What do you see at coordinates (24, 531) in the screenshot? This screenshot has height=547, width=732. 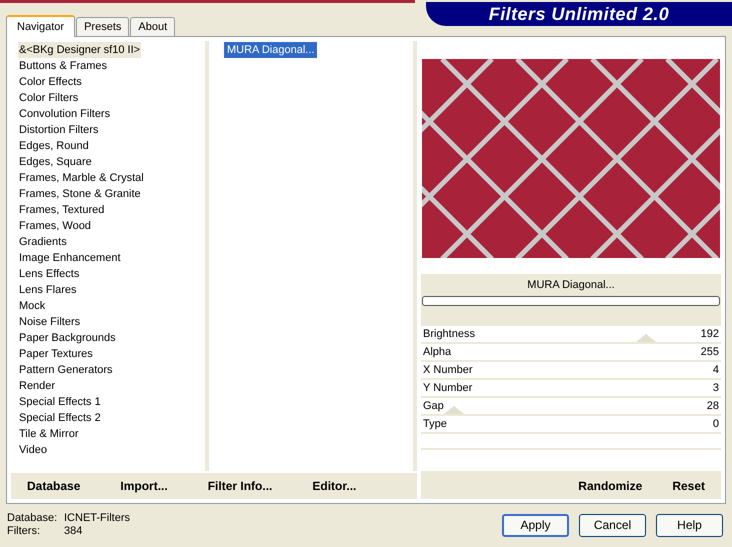 I see `status-label: Filters:` at bounding box center [24, 531].